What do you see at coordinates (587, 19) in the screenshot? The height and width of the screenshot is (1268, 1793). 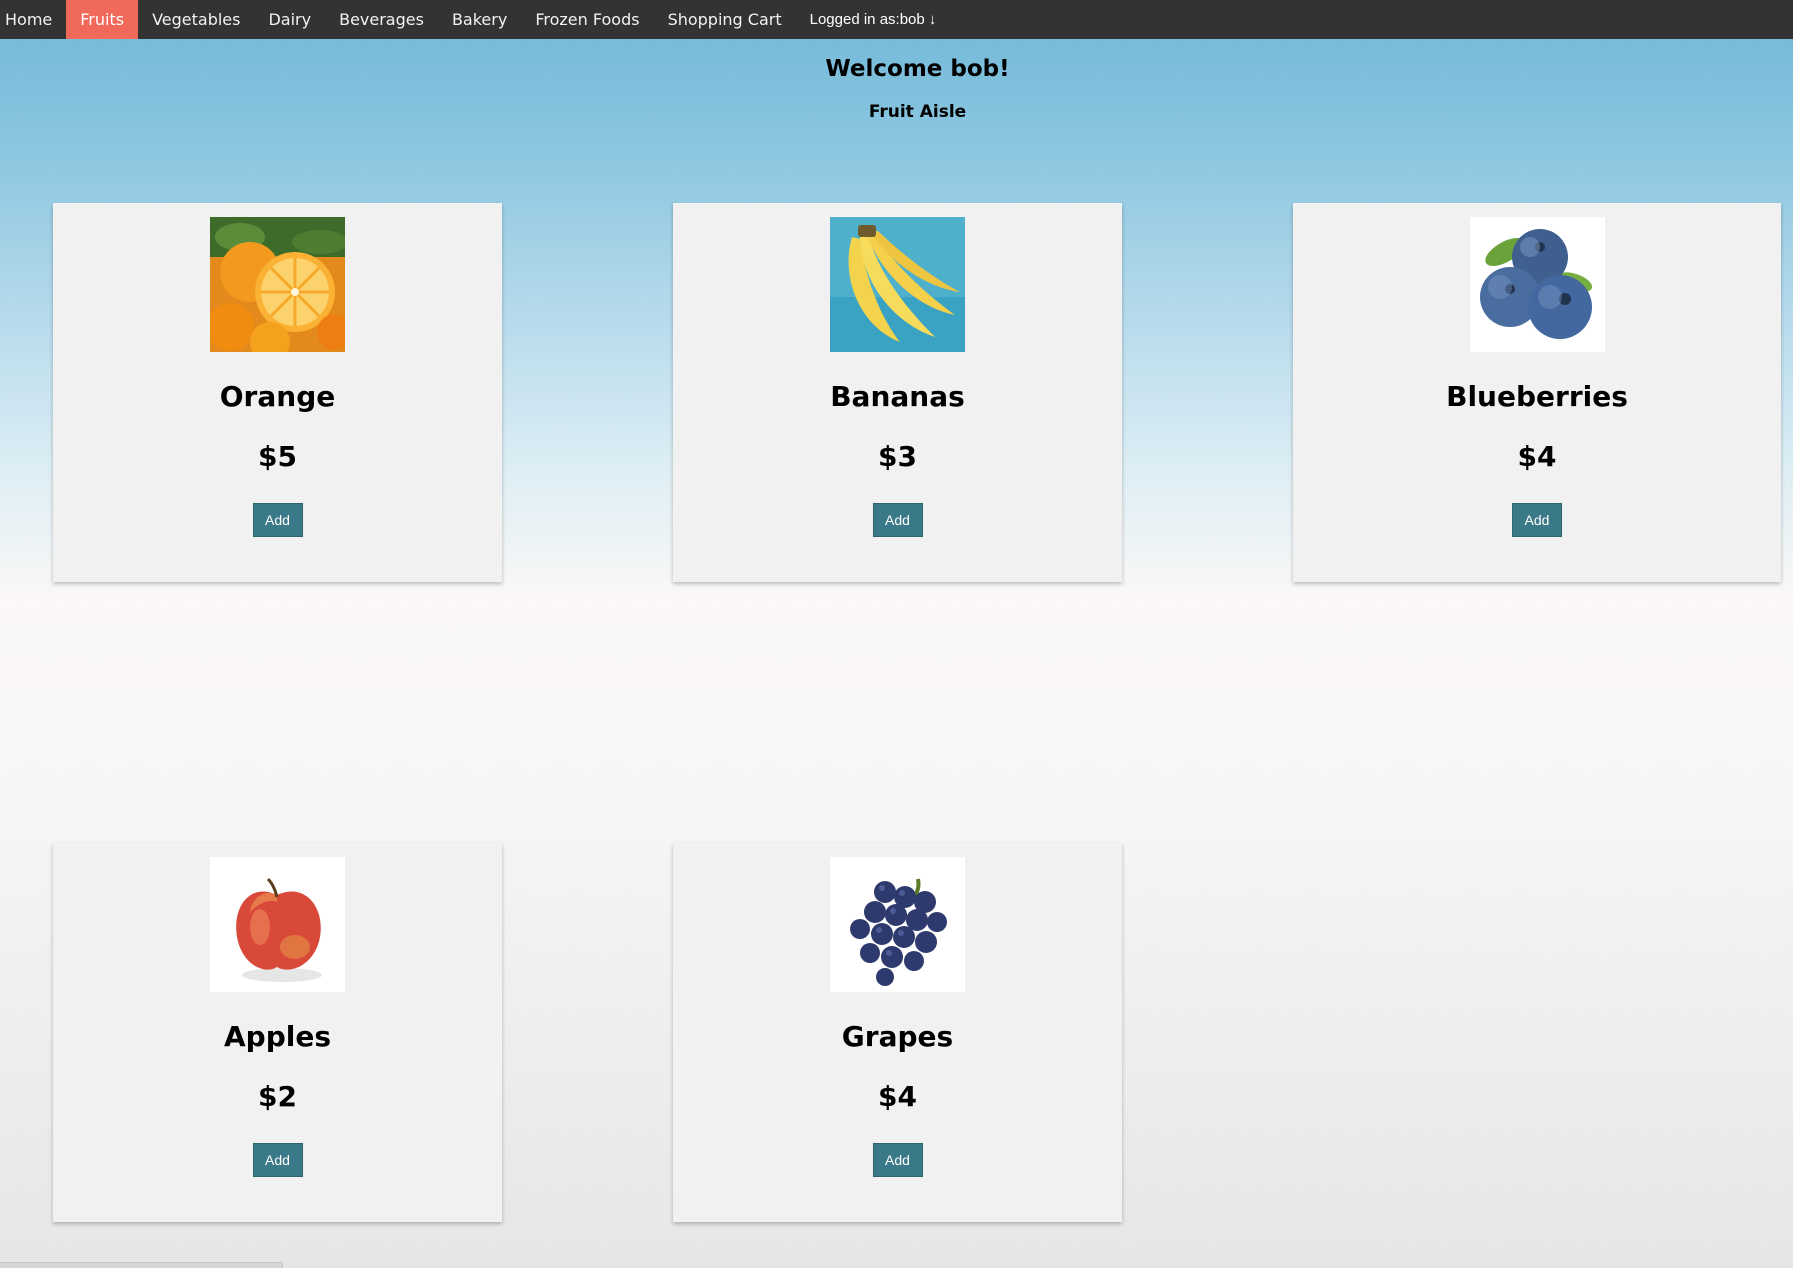 I see `nav-frozen-foods: Frozen Foods` at bounding box center [587, 19].